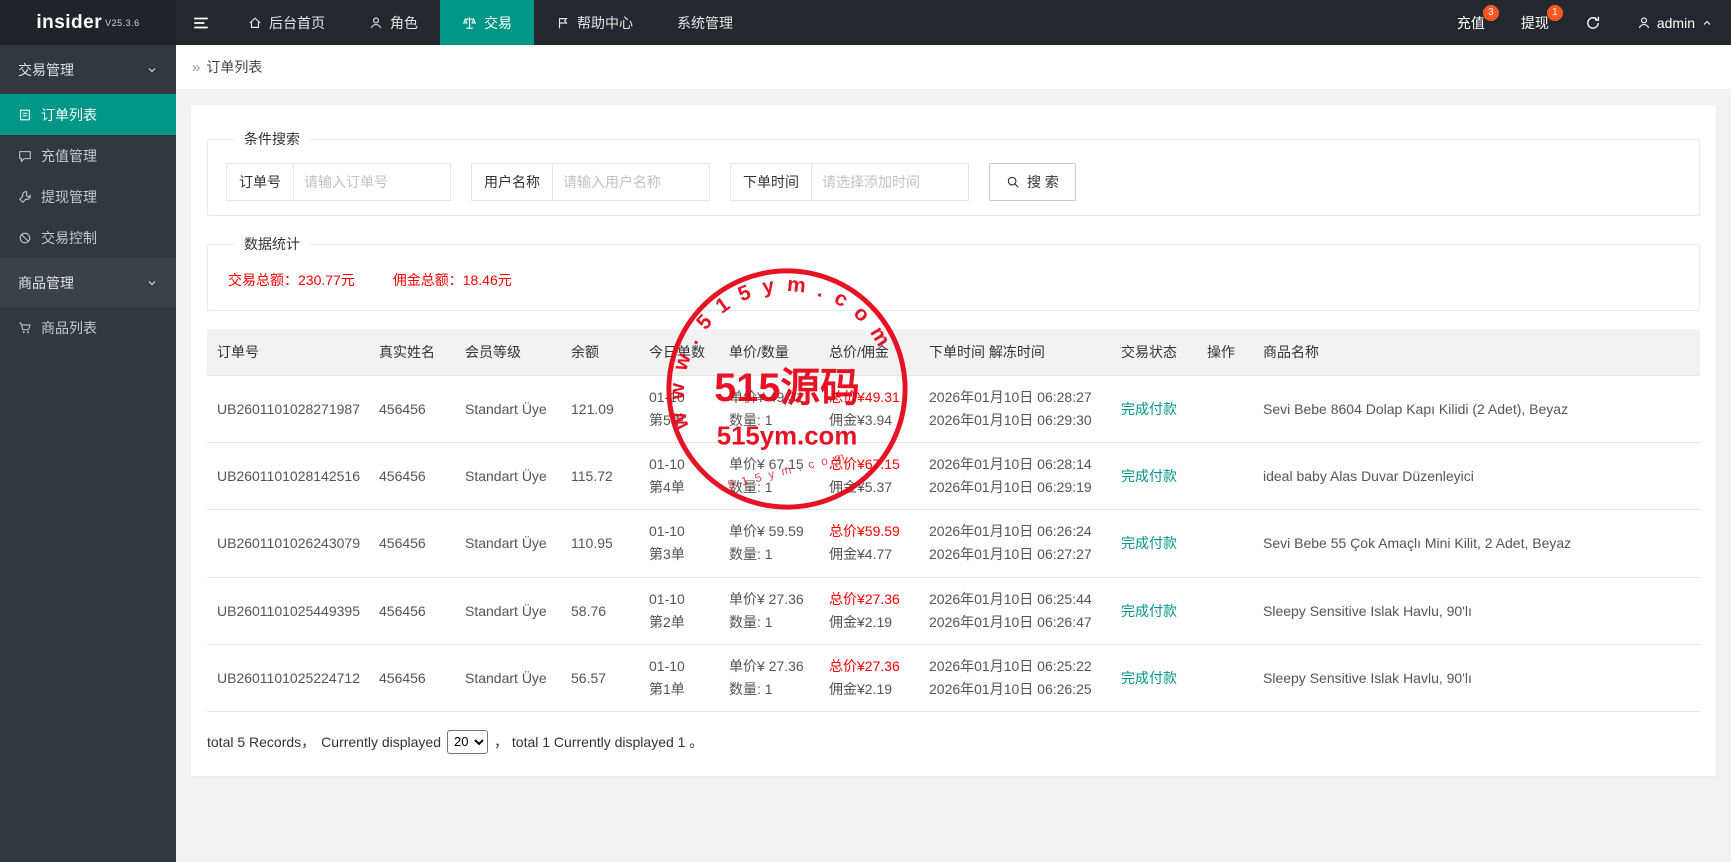 This screenshot has width=1731, height=862. I want to click on nav-item-trade: 交易, so click(487, 22).